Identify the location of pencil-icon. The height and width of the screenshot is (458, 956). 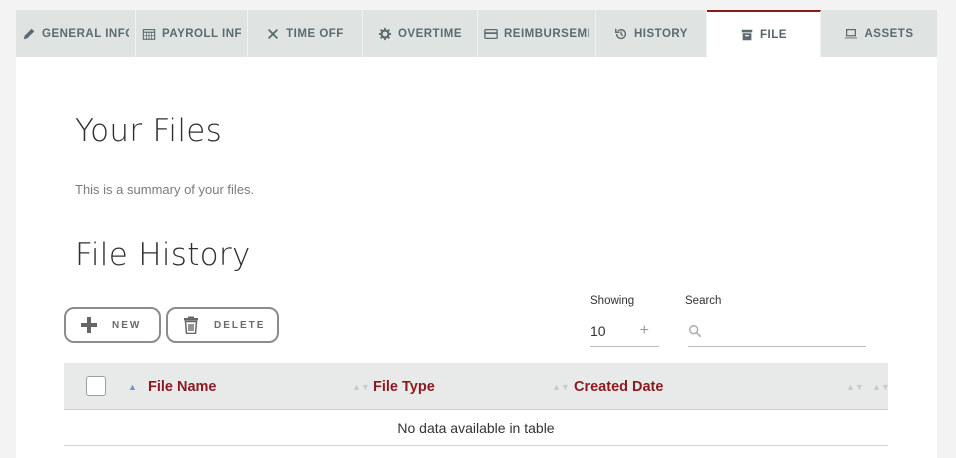
(29, 33).